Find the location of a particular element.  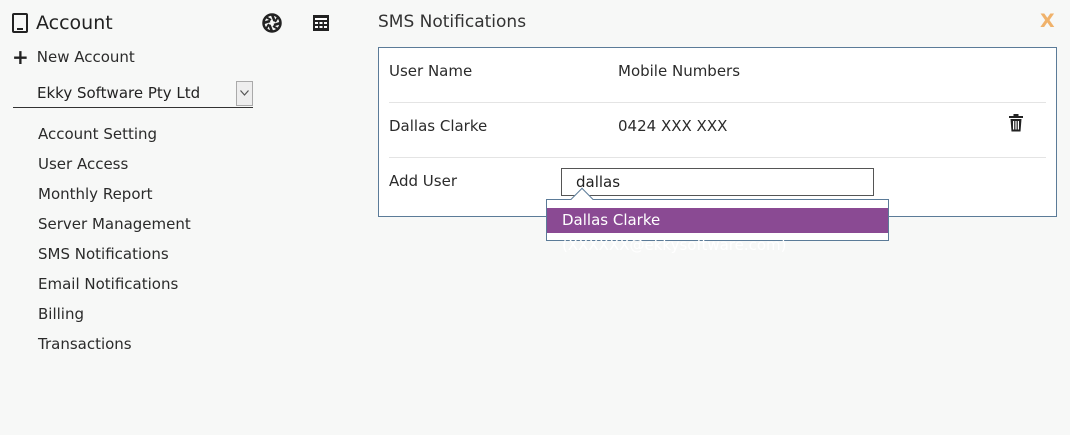

new-account-button: + New Account is located at coordinates (73, 57).